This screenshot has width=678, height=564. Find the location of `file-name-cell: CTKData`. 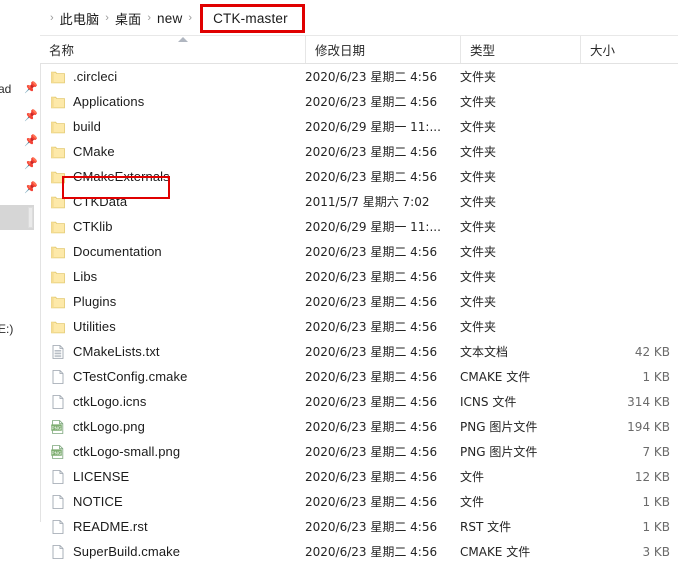

file-name-cell: CTKData is located at coordinates (88, 201).